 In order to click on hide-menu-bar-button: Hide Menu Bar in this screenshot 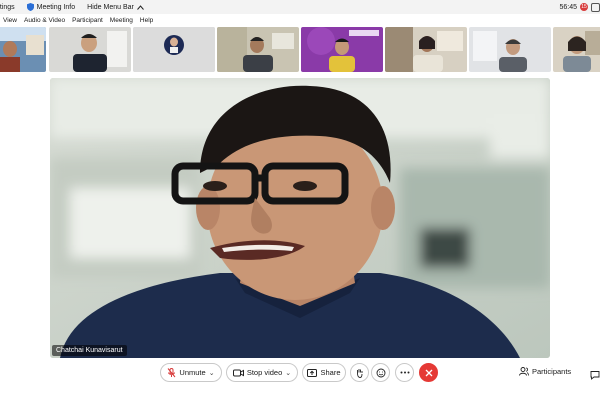, I will do `click(115, 7)`.